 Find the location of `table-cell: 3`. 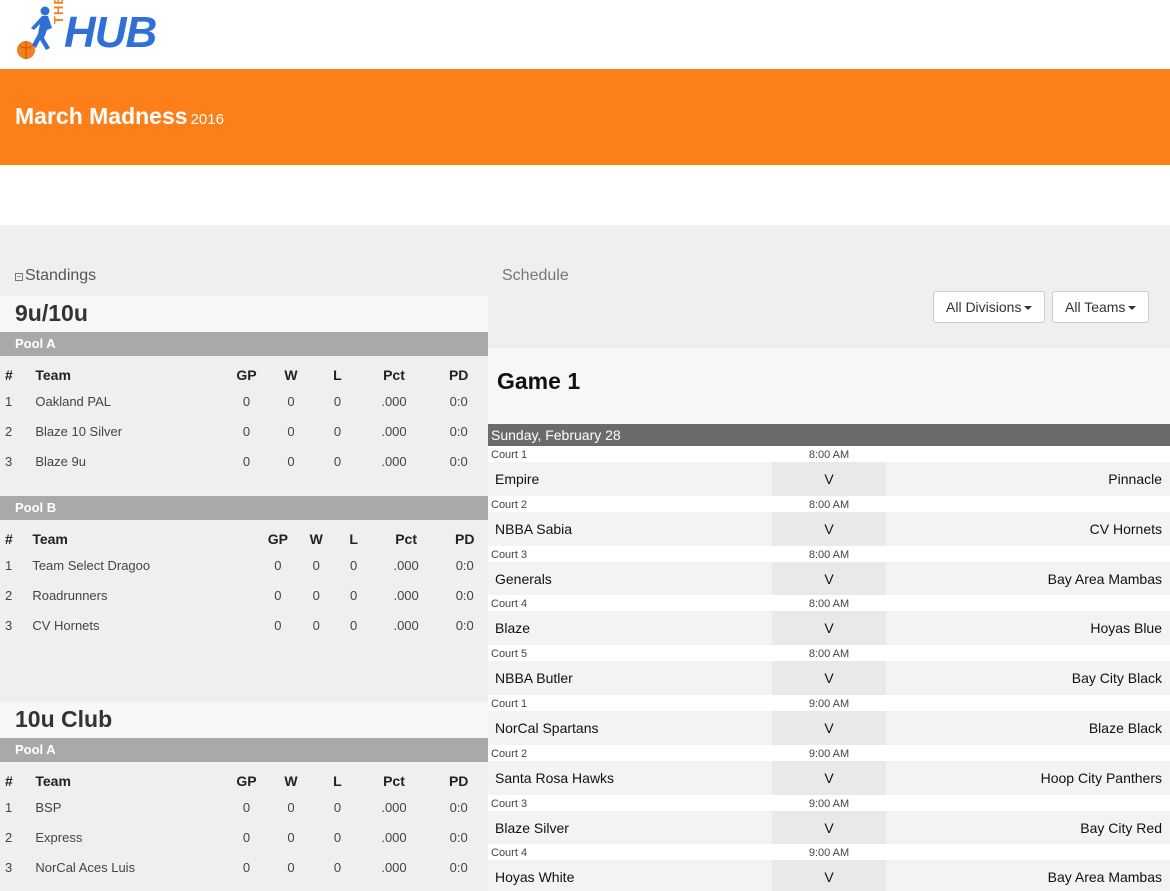

table-cell: 3 is located at coordinates (9, 461).